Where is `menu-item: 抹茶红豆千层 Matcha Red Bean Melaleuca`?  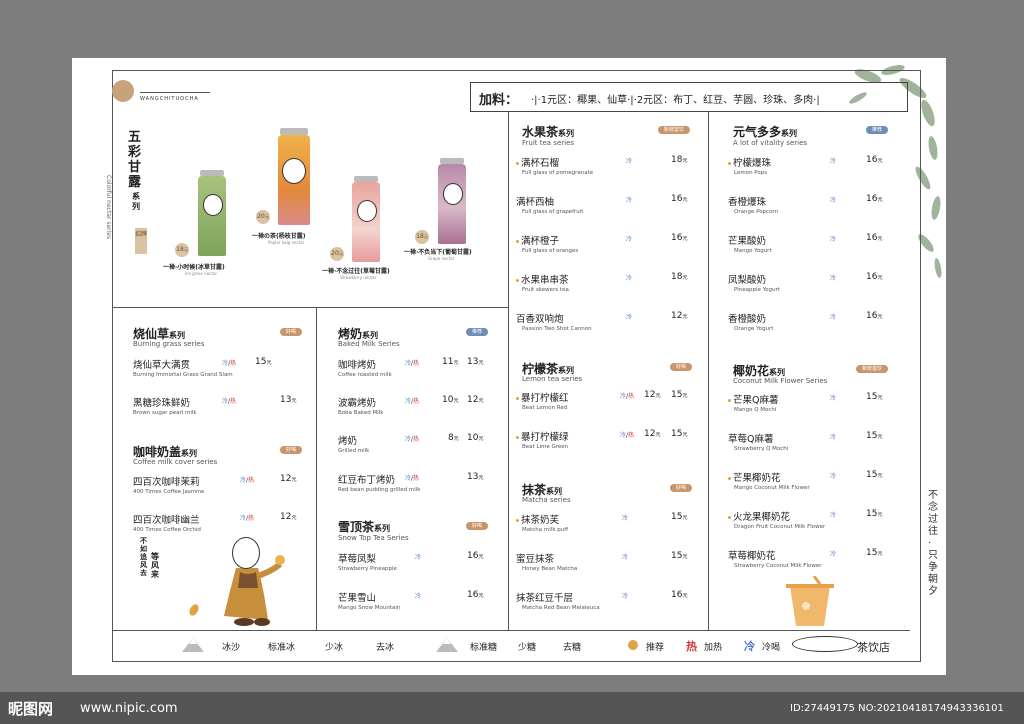
menu-item: 抹茶红豆千层 Matcha Red Bean Melaleuca is located at coordinates (558, 602).